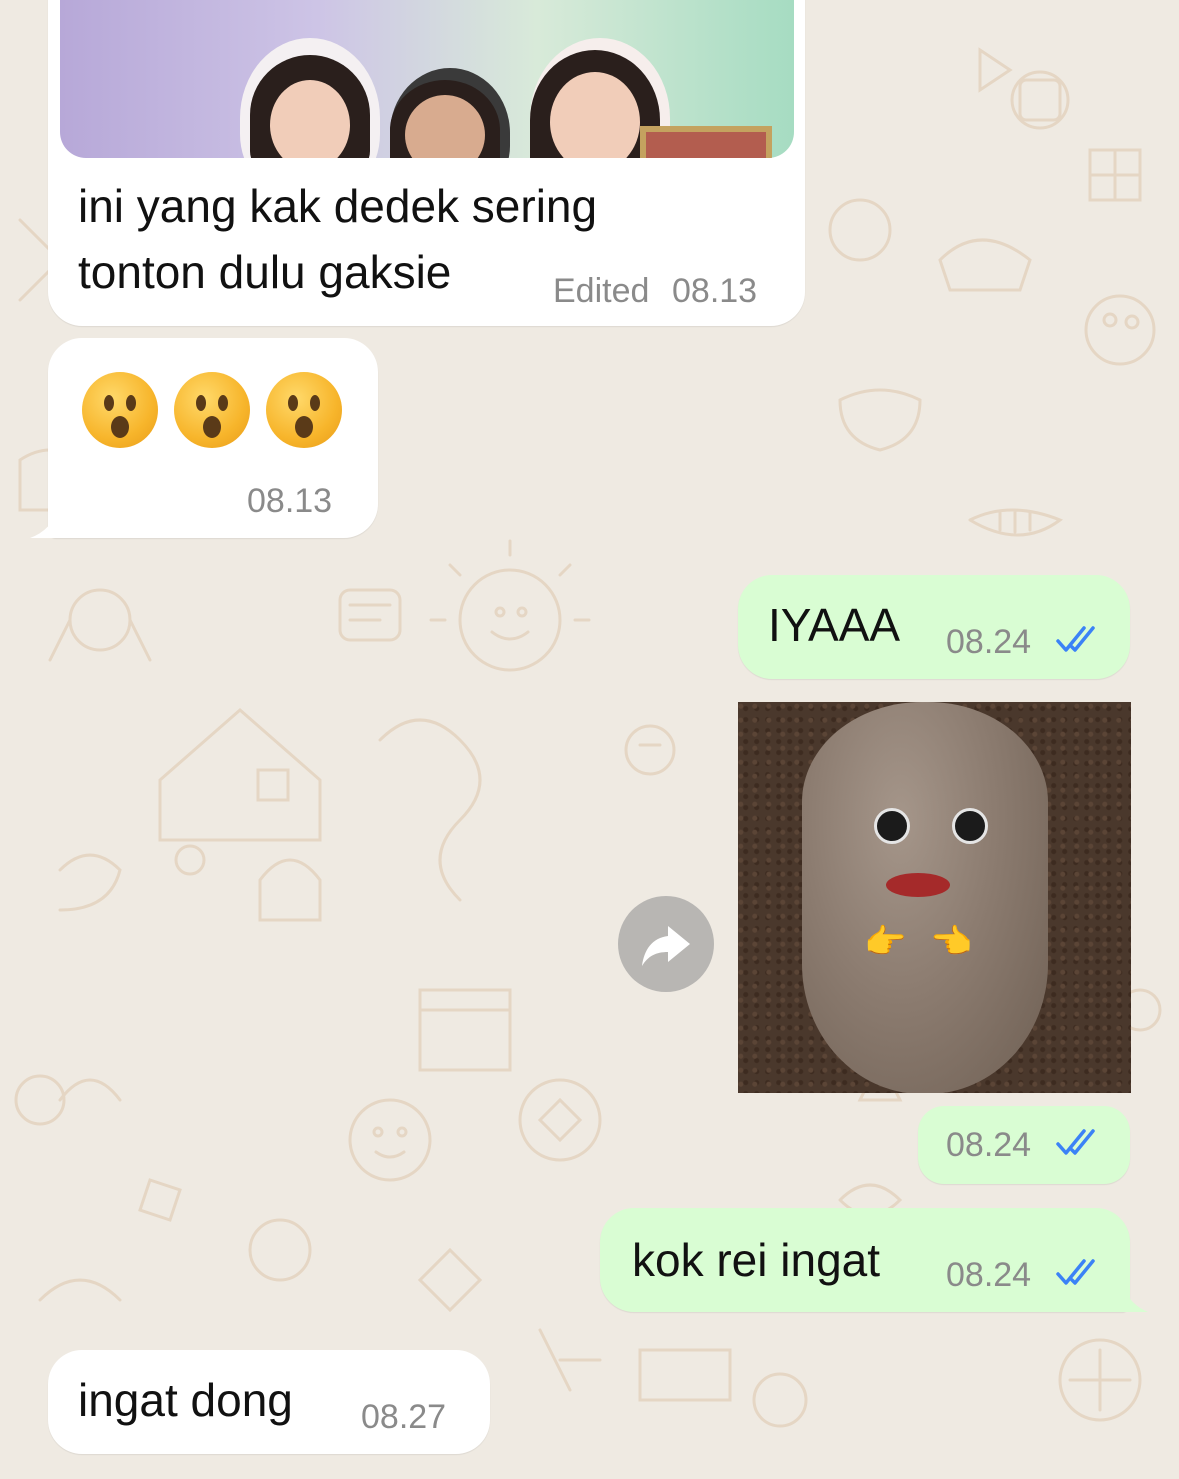  I want to click on forward-button, so click(666, 944).